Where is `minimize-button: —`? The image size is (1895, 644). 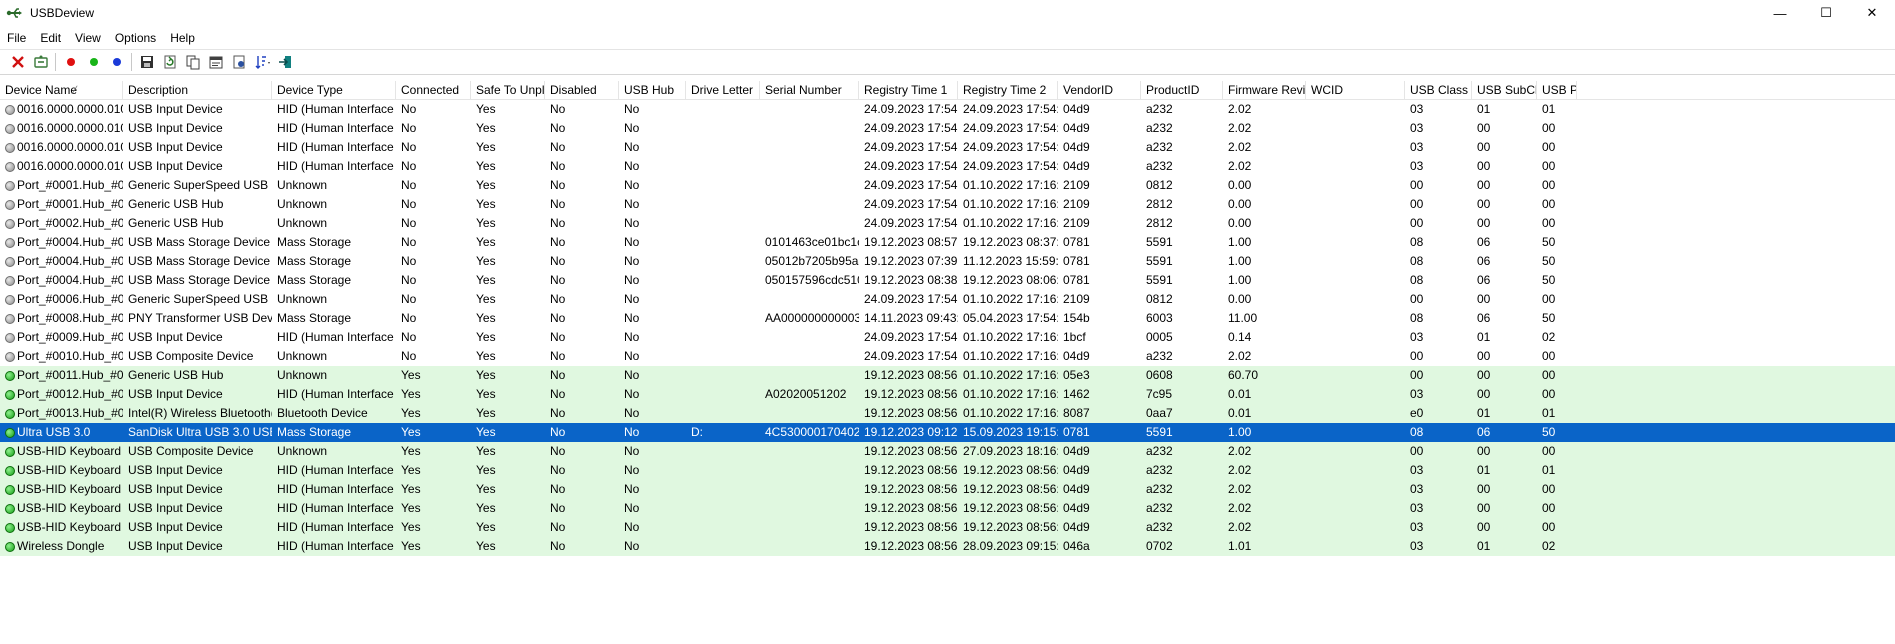 minimize-button: — is located at coordinates (1780, 13).